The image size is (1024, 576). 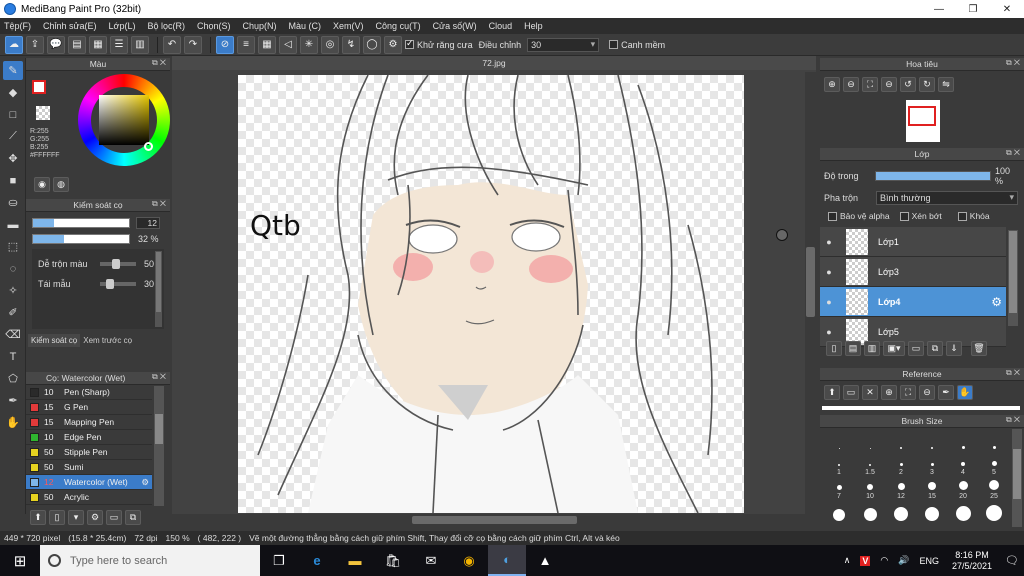 I want to click on brush-size-cell: 4, so click(x=963, y=465).